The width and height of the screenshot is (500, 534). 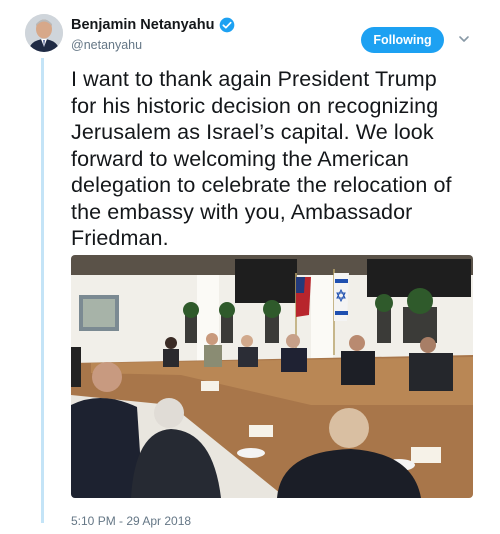 I want to click on tweet-line: Jerusalem as Israel’s capital. We look, so click(x=252, y=132).